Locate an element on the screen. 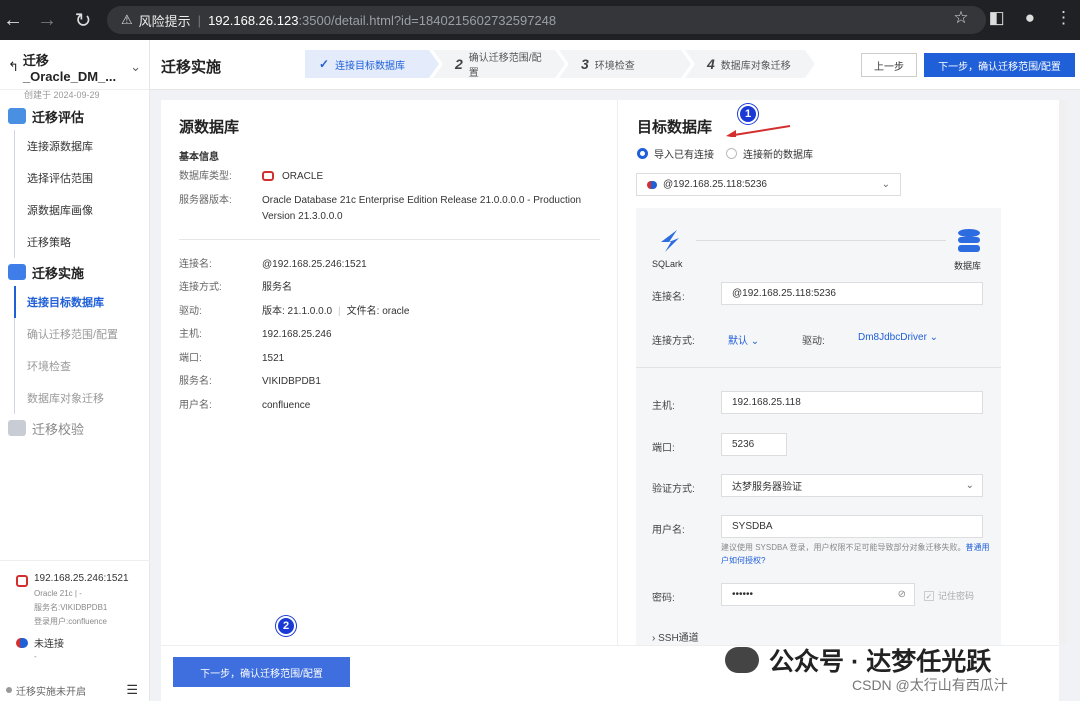  reload-icon: ↻ is located at coordinates (83, 20).